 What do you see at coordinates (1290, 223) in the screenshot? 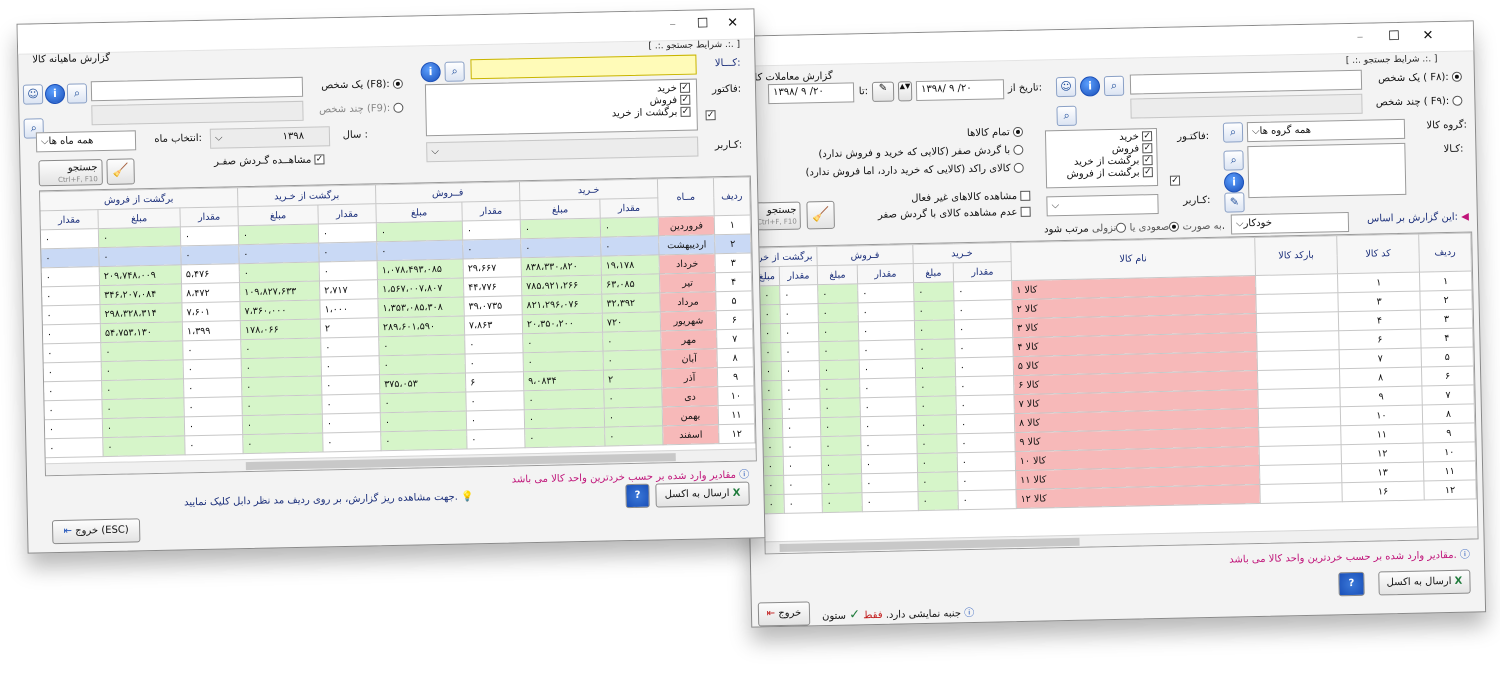
I see `report-basis-select: خودکار ⌵` at bounding box center [1290, 223].